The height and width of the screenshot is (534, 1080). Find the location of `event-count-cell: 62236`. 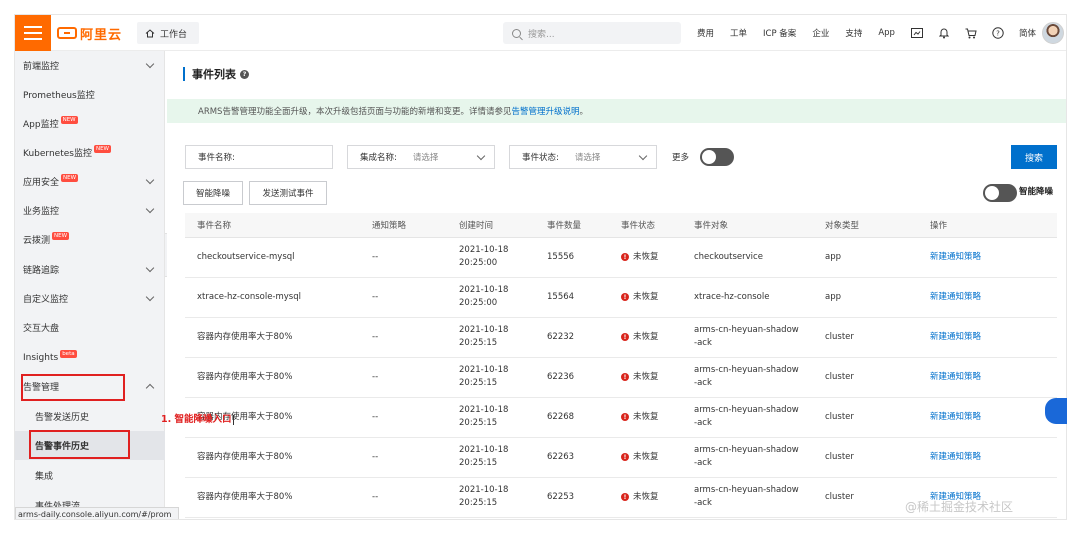

event-count-cell: 62236 is located at coordinates (572, 377).